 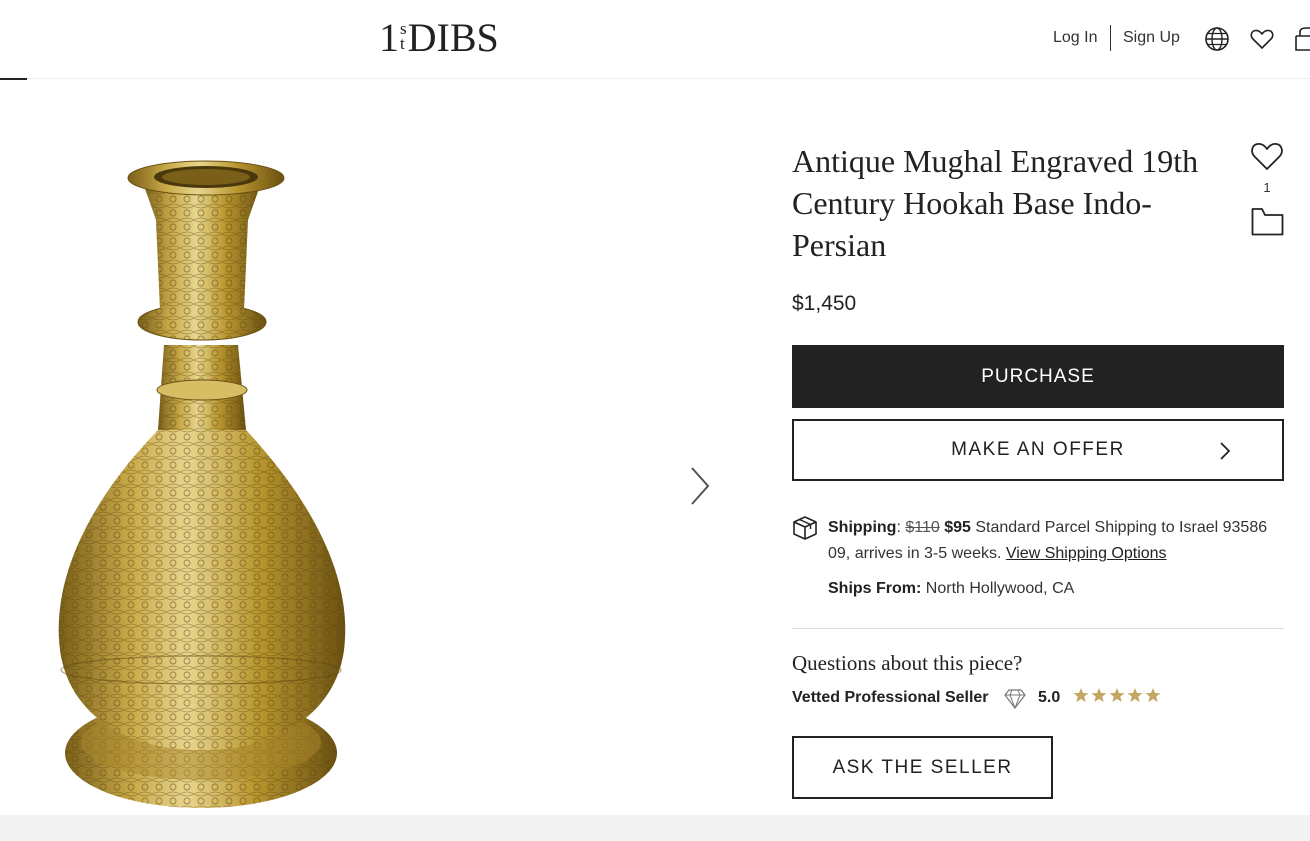 What do you see at coordinates (1262, 39) in the screenshot?
I see `heart-icon` at bounding box center [1262, 39].